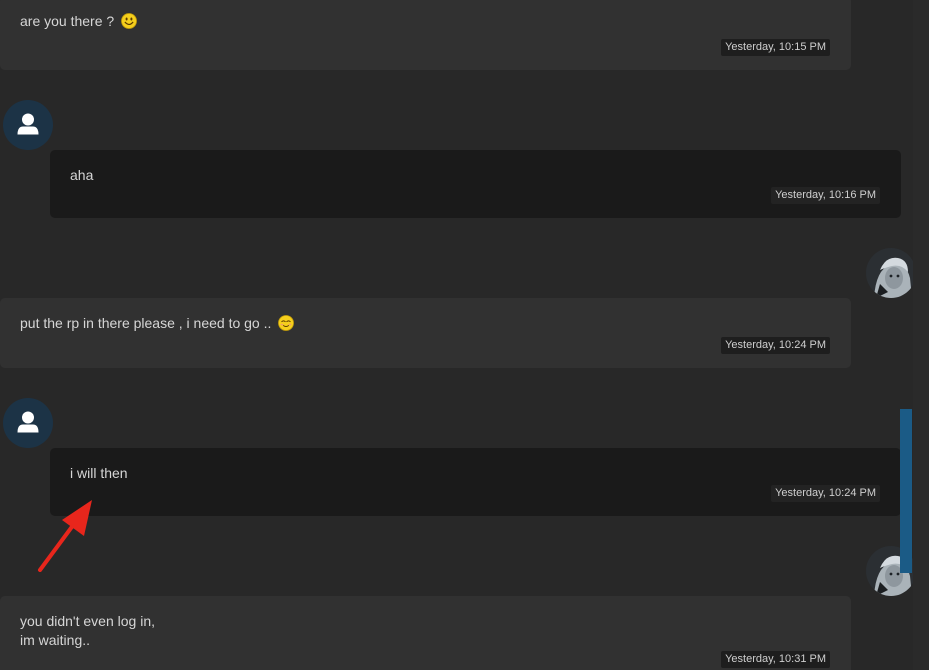 The height and width of the screenshot is (670, 929). Describe the element at coordinates (775, 659) in the screenshot. I see `message-timestamp: Yesterday, 10:31 PM` at that location.